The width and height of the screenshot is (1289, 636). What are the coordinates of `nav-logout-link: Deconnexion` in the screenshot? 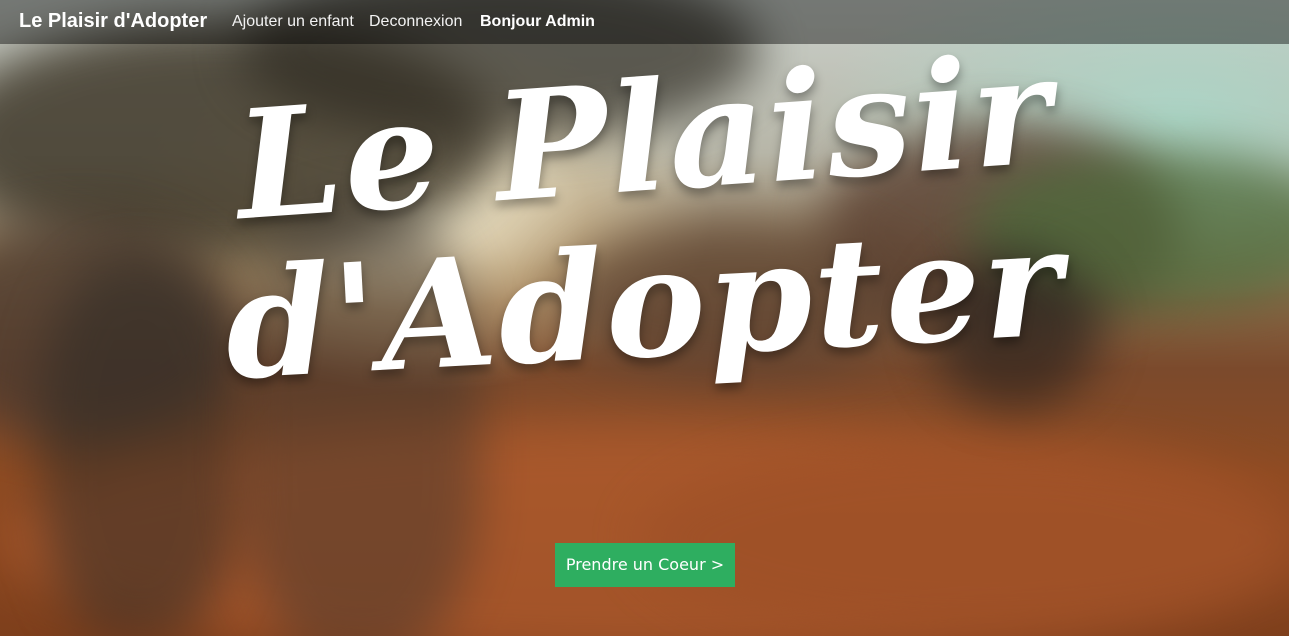 It's located at (415, 22).